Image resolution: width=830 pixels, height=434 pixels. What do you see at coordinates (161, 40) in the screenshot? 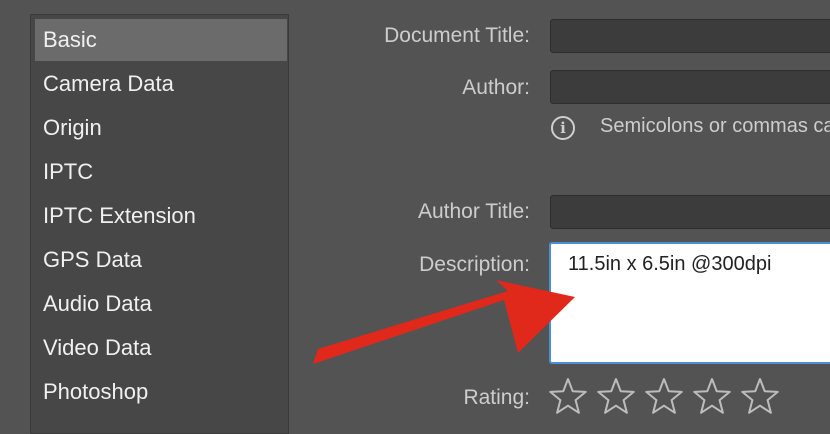
I see `sidebar-item-basic: Basic` at bounding box center [161, 40].